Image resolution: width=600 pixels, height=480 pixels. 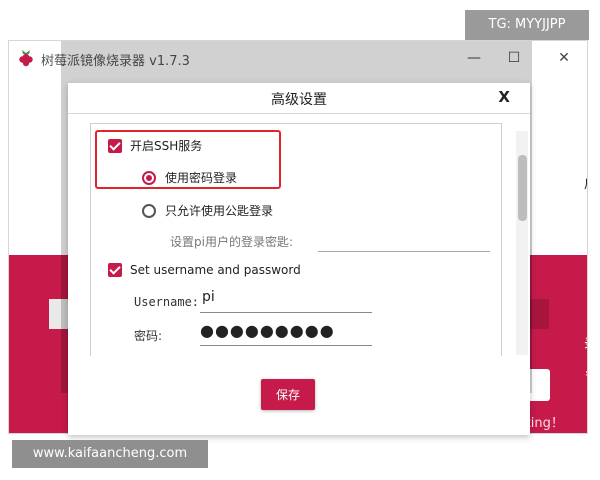 What do you see at coordinates (115, 145) in the screenshot?
I see `ssh-checkbox` at bounding box center [115, 145].